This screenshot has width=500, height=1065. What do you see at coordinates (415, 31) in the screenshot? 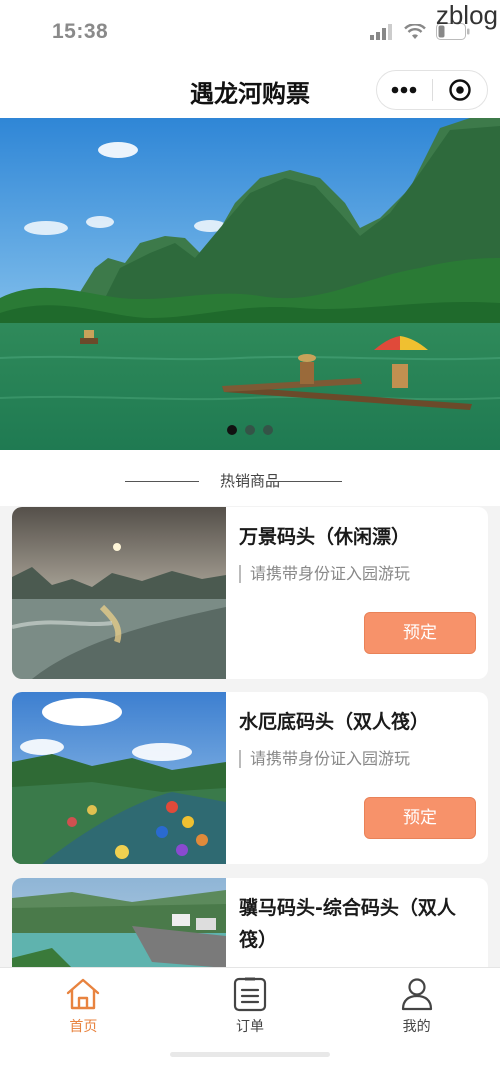
I see `wifi-icon` at bounding box center [415, 31].